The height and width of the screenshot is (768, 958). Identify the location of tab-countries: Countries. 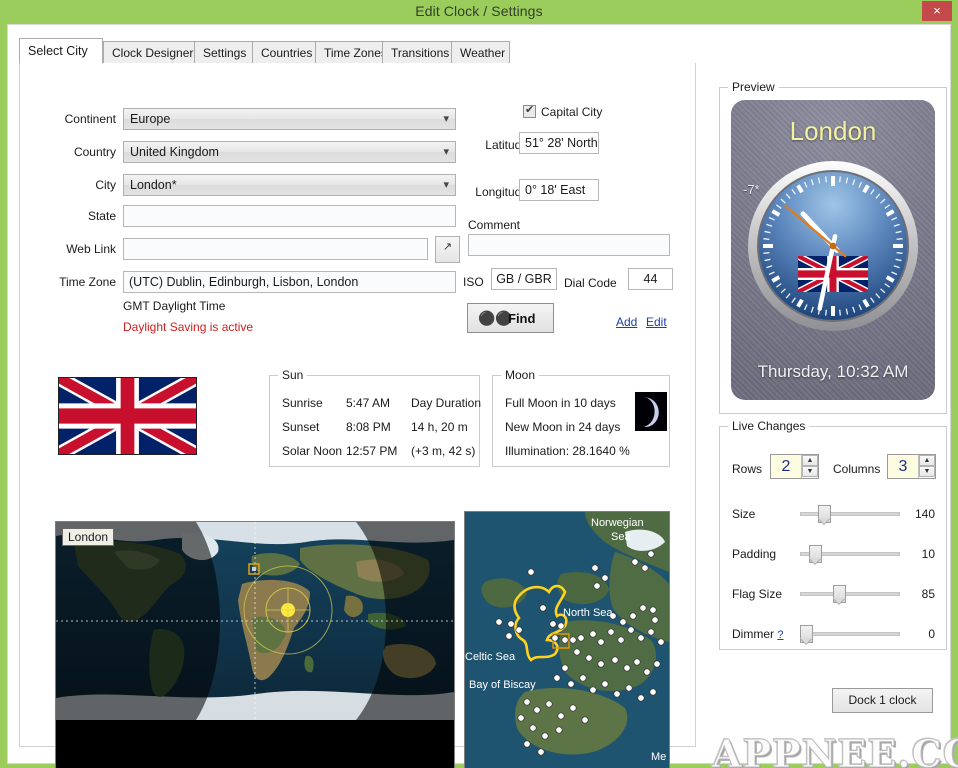
(284, 52).